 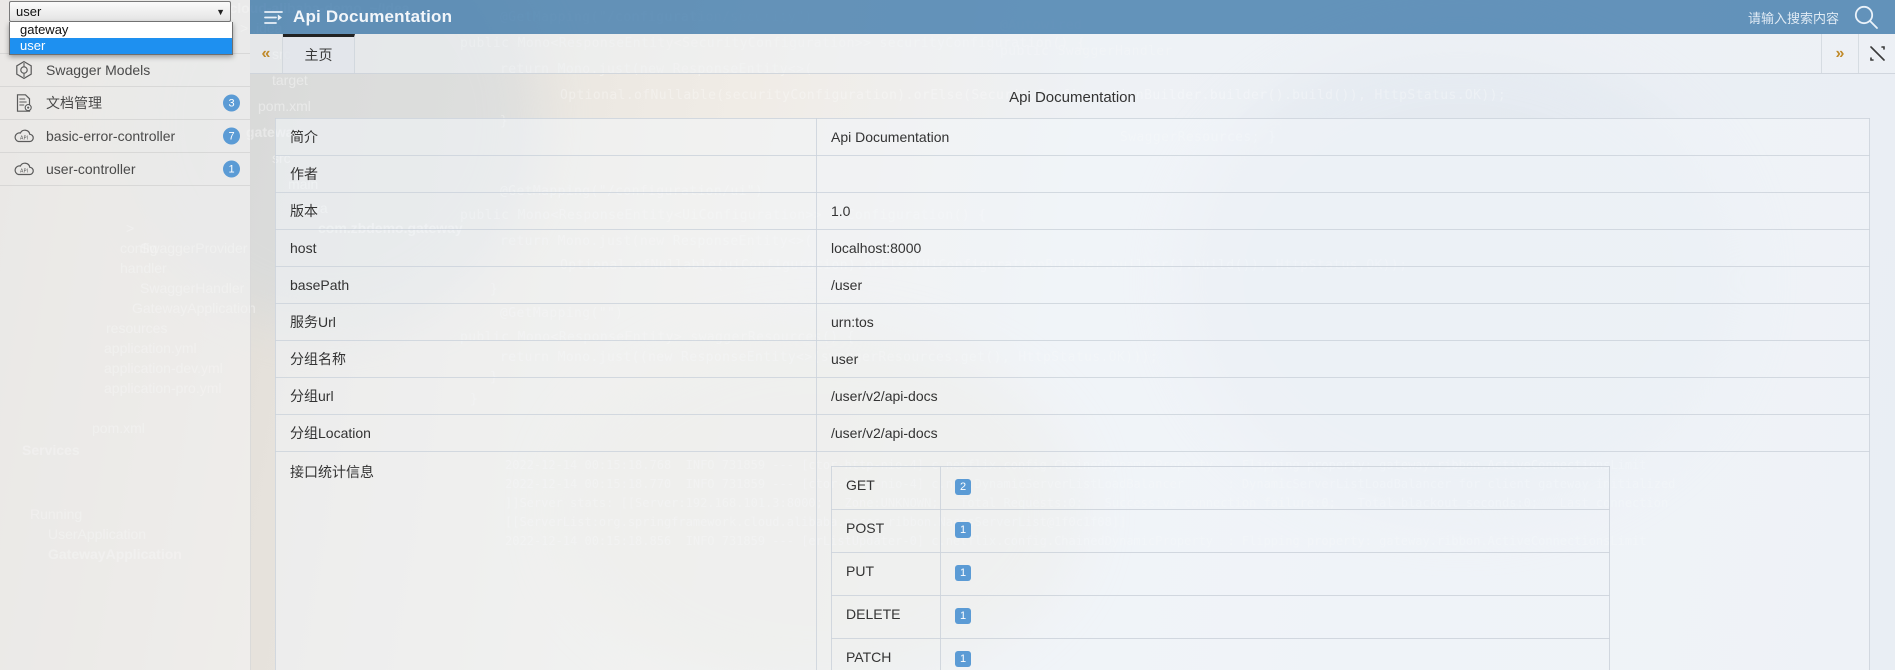 I want to click on header-right-tools: 请输入搜索内容, so click(x=1821, y=17).